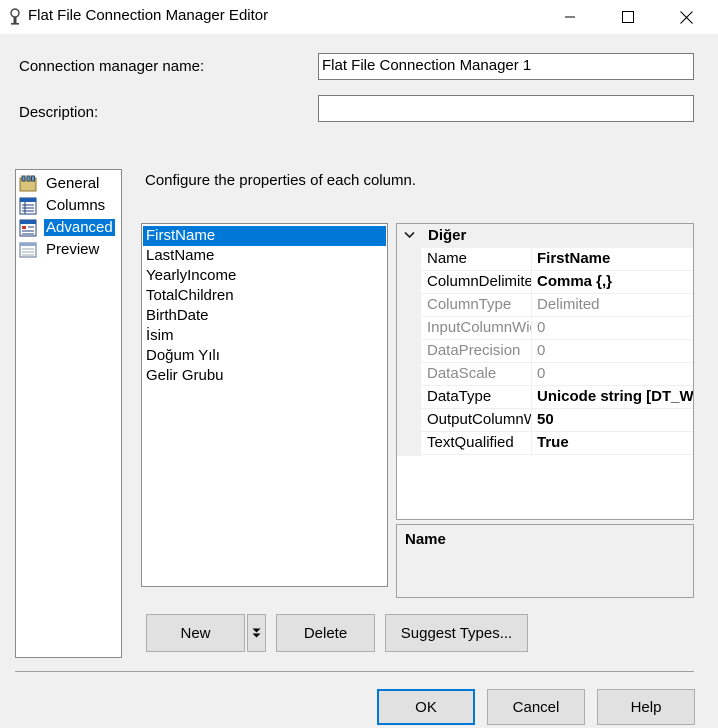 The height and width of the screenshot is (728, 718). What do you see at coordinates (79, 227) in the screenshot?
I see `nav-item-label: Advanced` at bounding box center [79, 227].